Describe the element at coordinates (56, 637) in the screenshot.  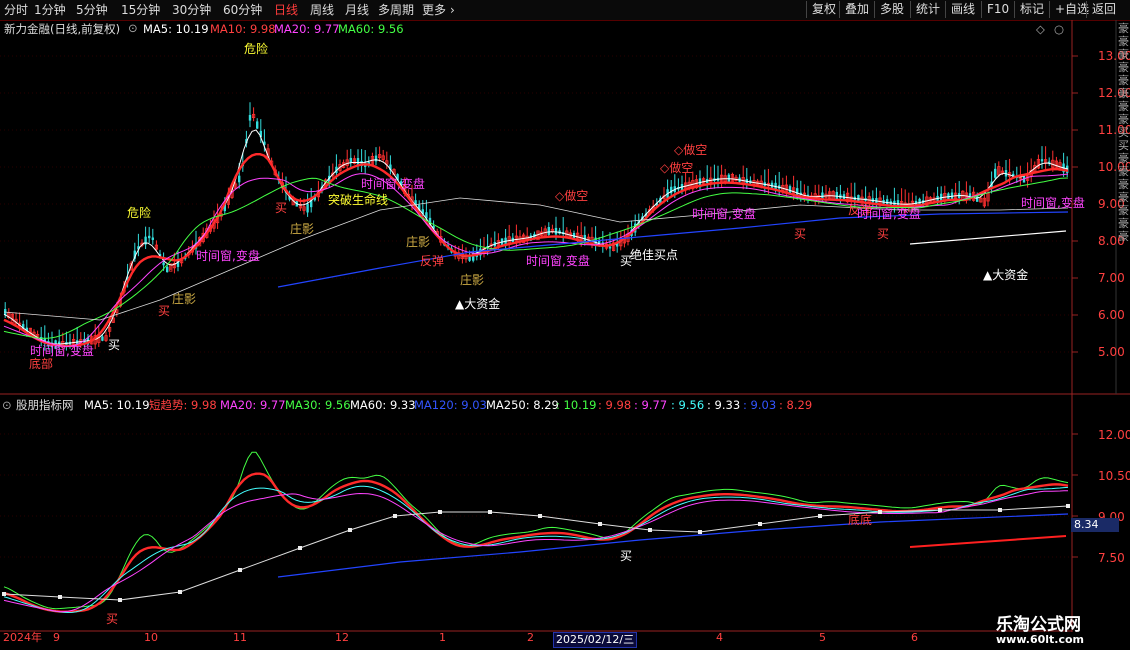
I see `date-label: 9` at that location.